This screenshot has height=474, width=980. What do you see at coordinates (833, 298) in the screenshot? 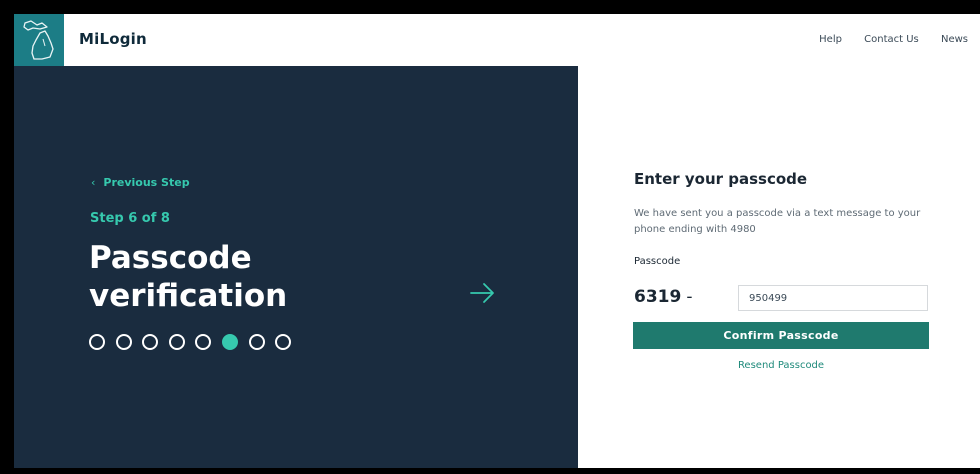
I see `passcode-input` at bounding box center [833, 298].